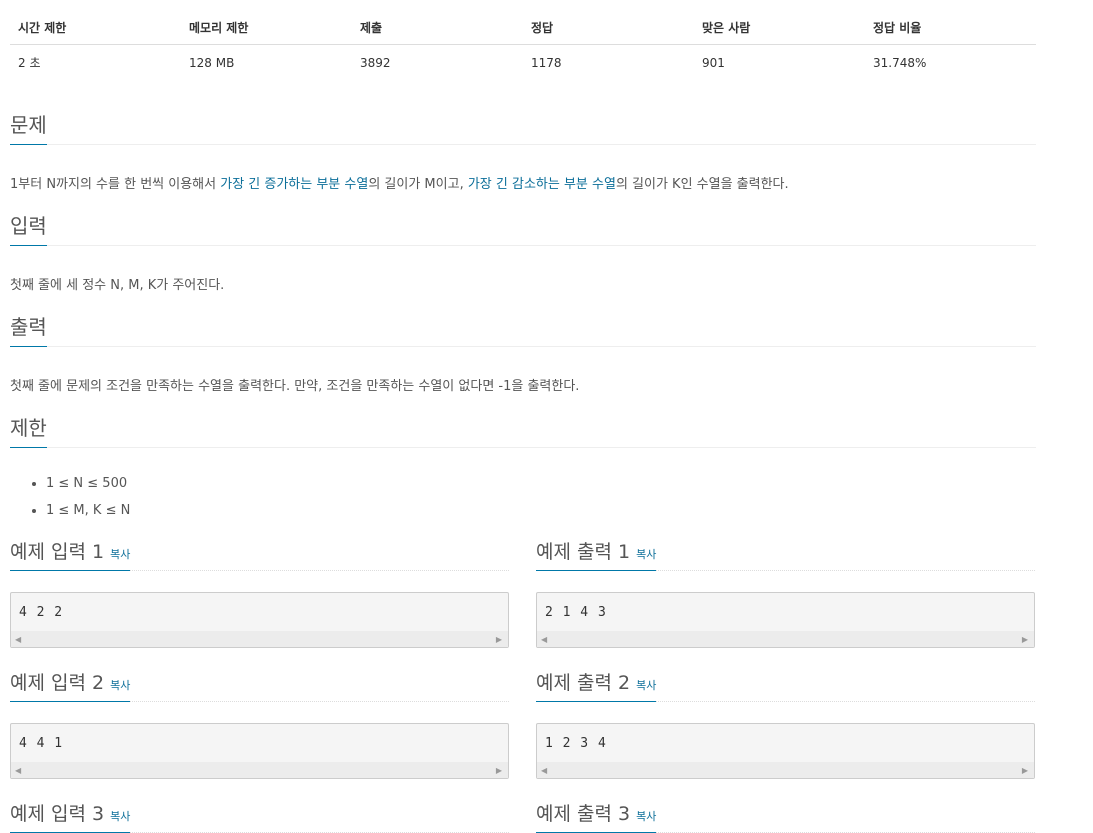 The width and height of the screenshot is (1093, 833). I want to click on limit-item: 1 ≤ N ≤ 500, so click(541, 483).